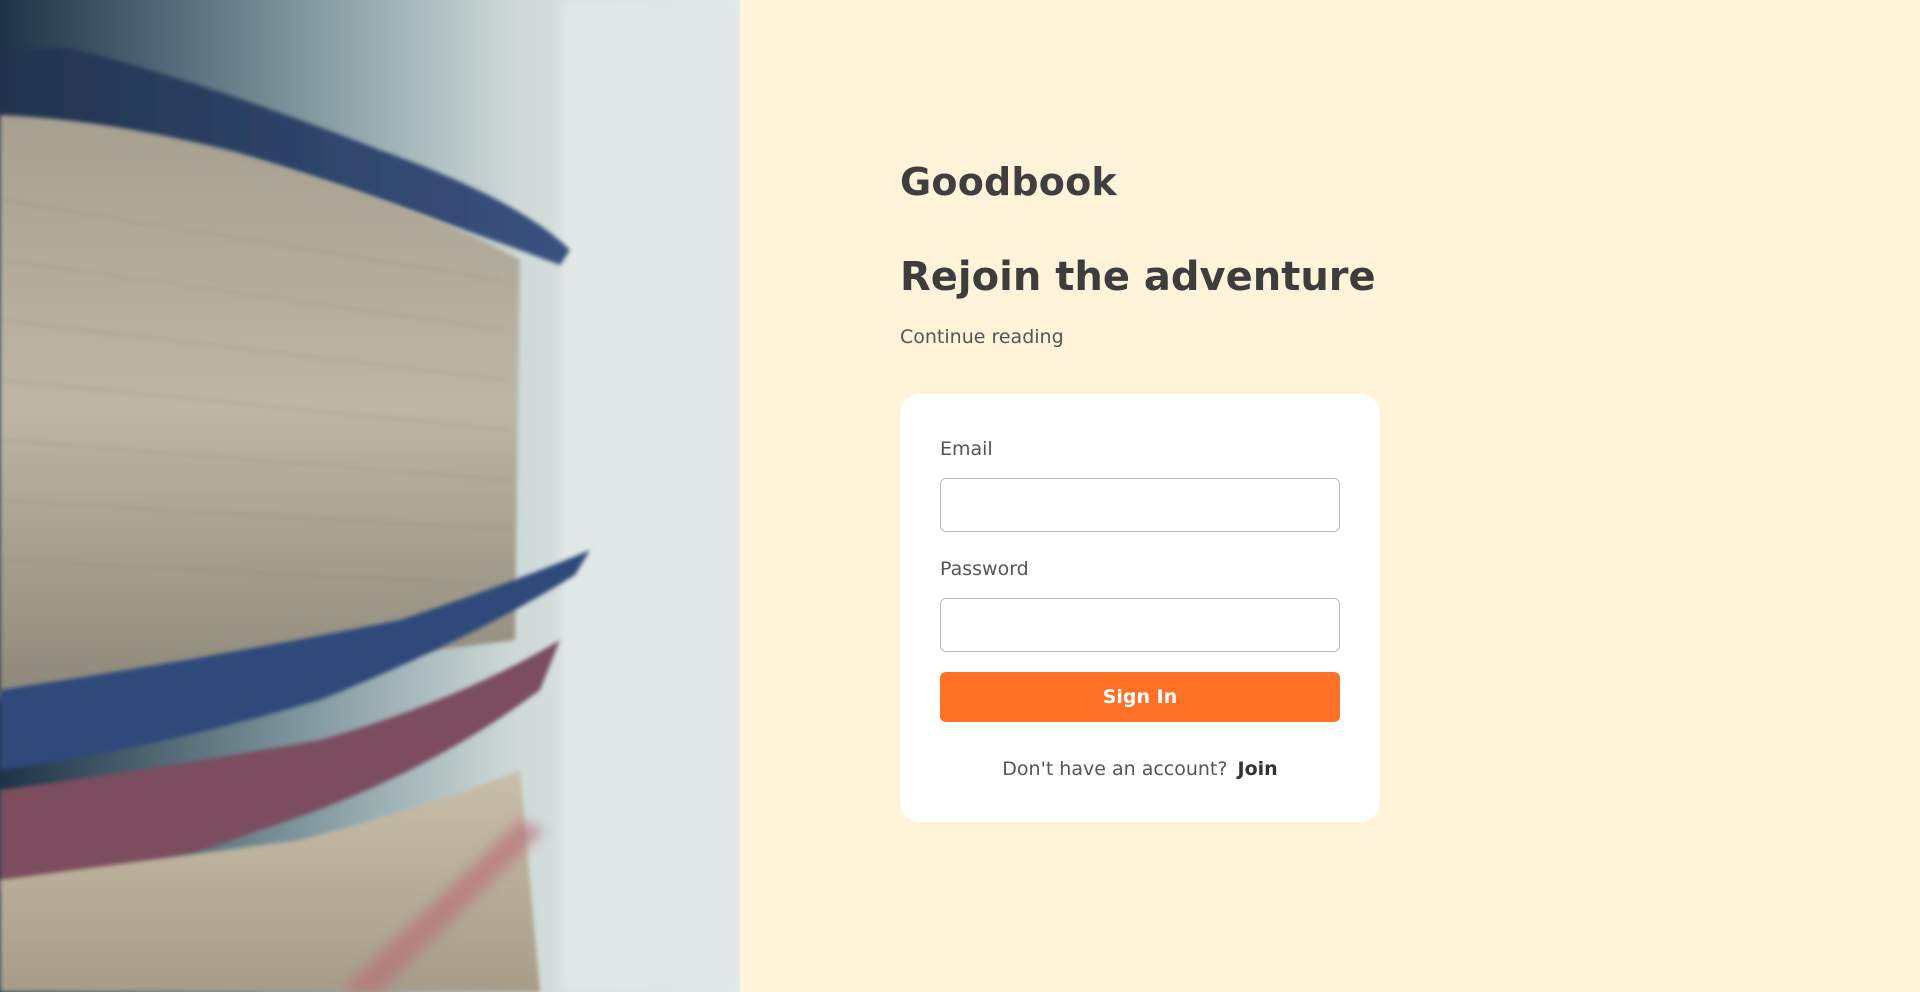  What do you see at coordinates (1008, 182) in the screenshot?
I see `brand-logo: Goodbook` at bounding box center [1008, 182].